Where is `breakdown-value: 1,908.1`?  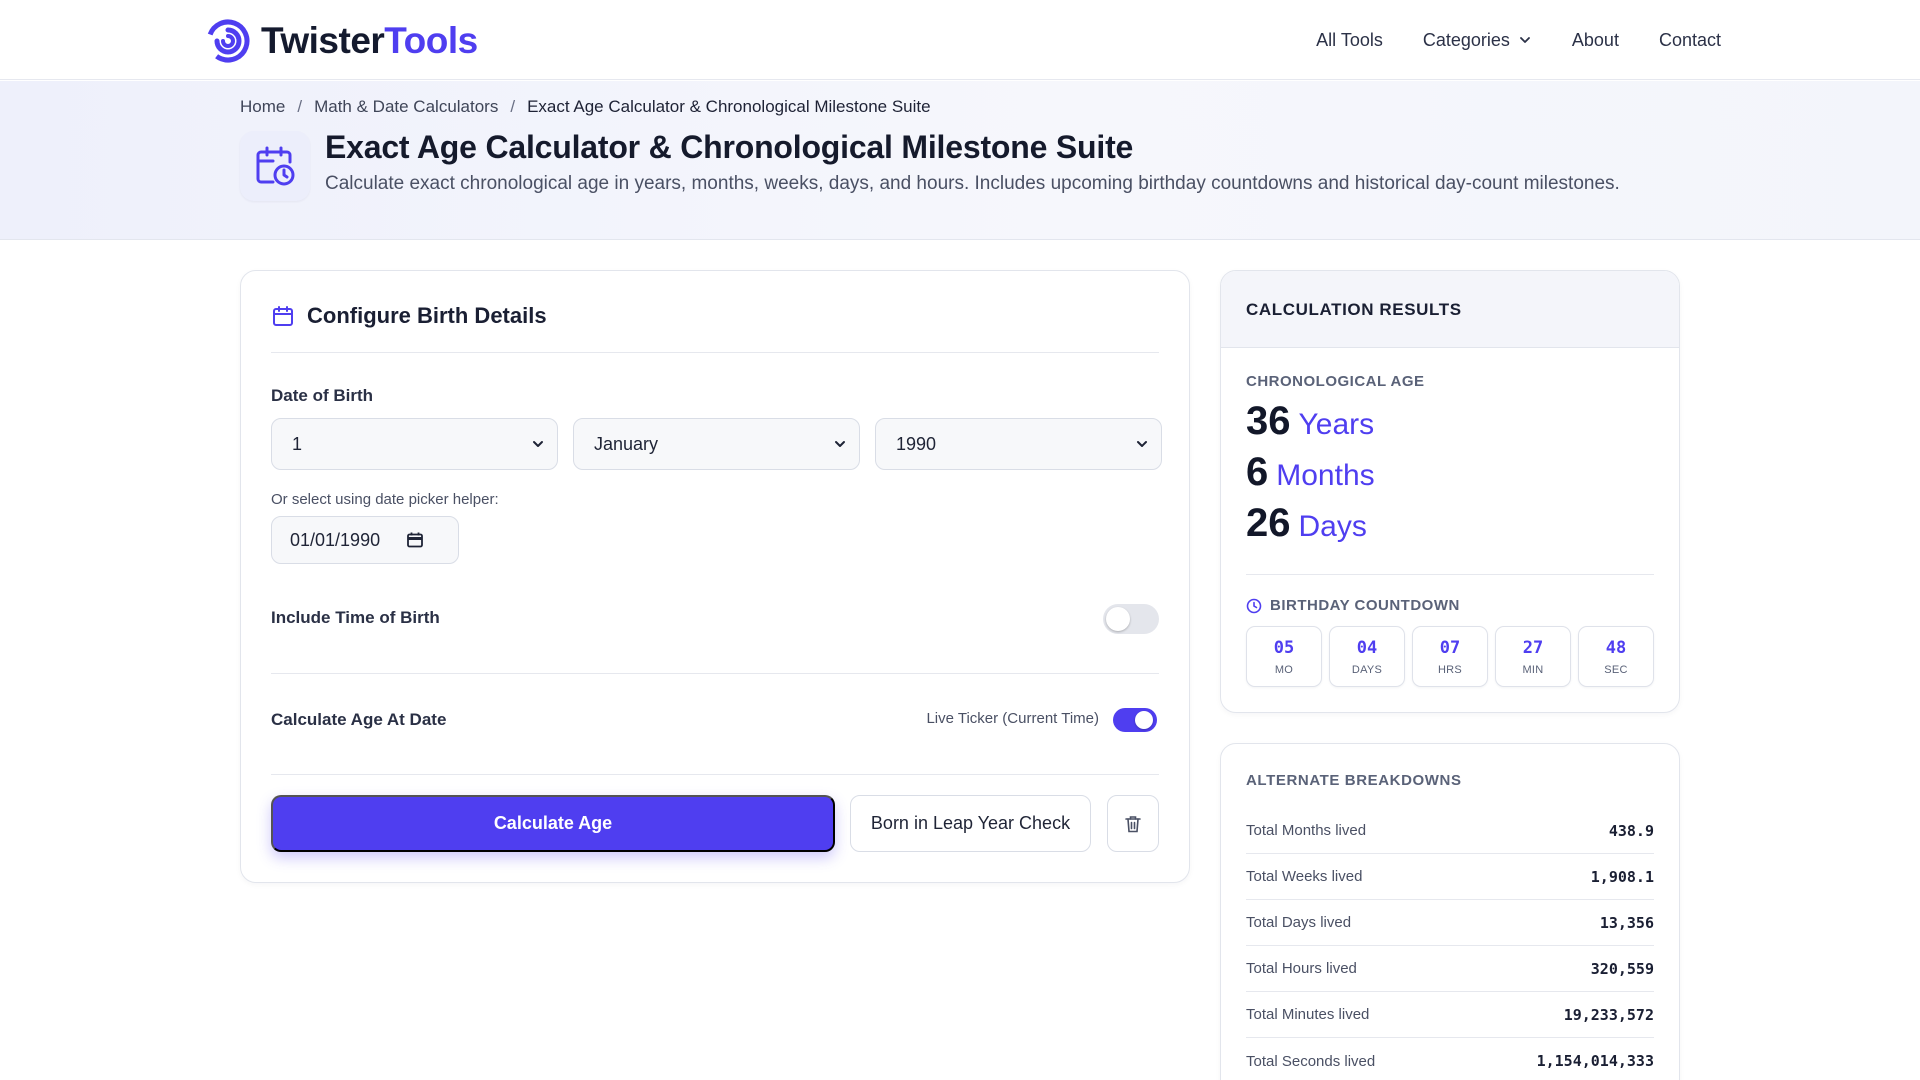
breakdown-value: 1,908.1 is located at coordinates (1622, 876).